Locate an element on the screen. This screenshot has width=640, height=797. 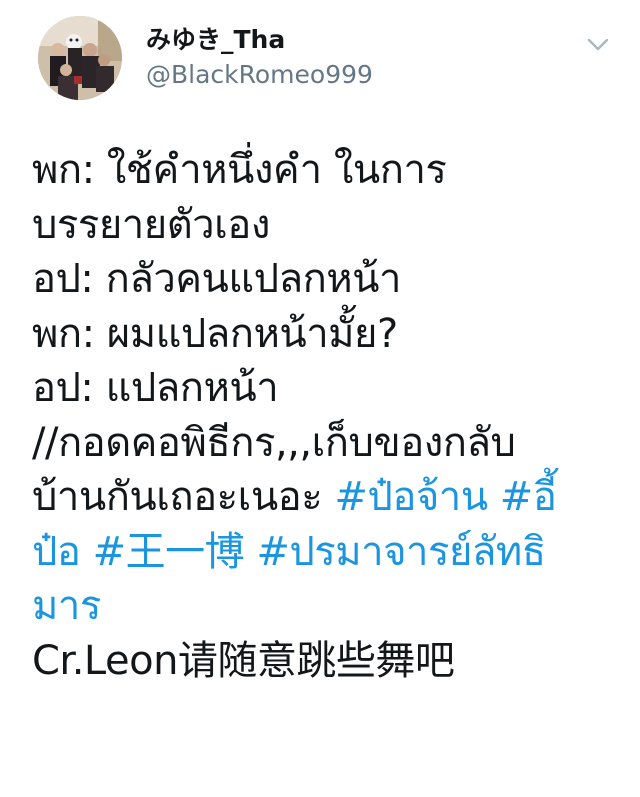
tweet-line-text: บ้านกันเถอะเนอะ is located at coordinates (183, 497).